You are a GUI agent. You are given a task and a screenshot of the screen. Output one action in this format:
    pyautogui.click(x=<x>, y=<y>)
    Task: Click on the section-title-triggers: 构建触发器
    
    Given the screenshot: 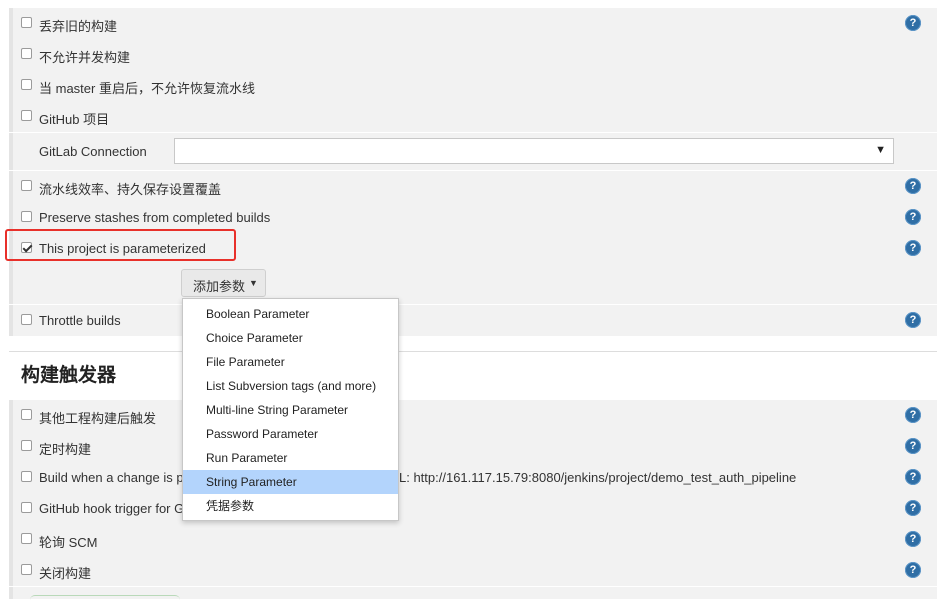 What is the action you would take?
    pyautogui.click(x=69, y=375)
    